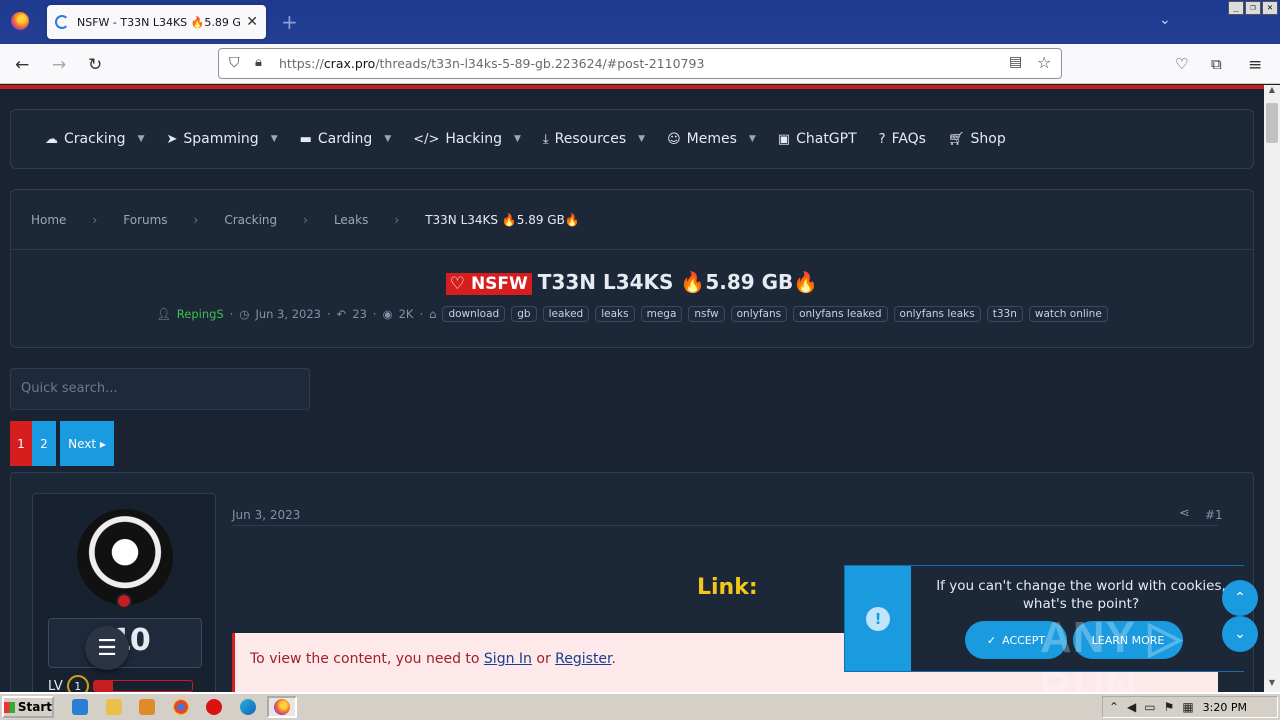 The image size is (1280, 720). Describe the element at coordinates (28, 707) in the screenshot. I see `start-button: Start` at that location.